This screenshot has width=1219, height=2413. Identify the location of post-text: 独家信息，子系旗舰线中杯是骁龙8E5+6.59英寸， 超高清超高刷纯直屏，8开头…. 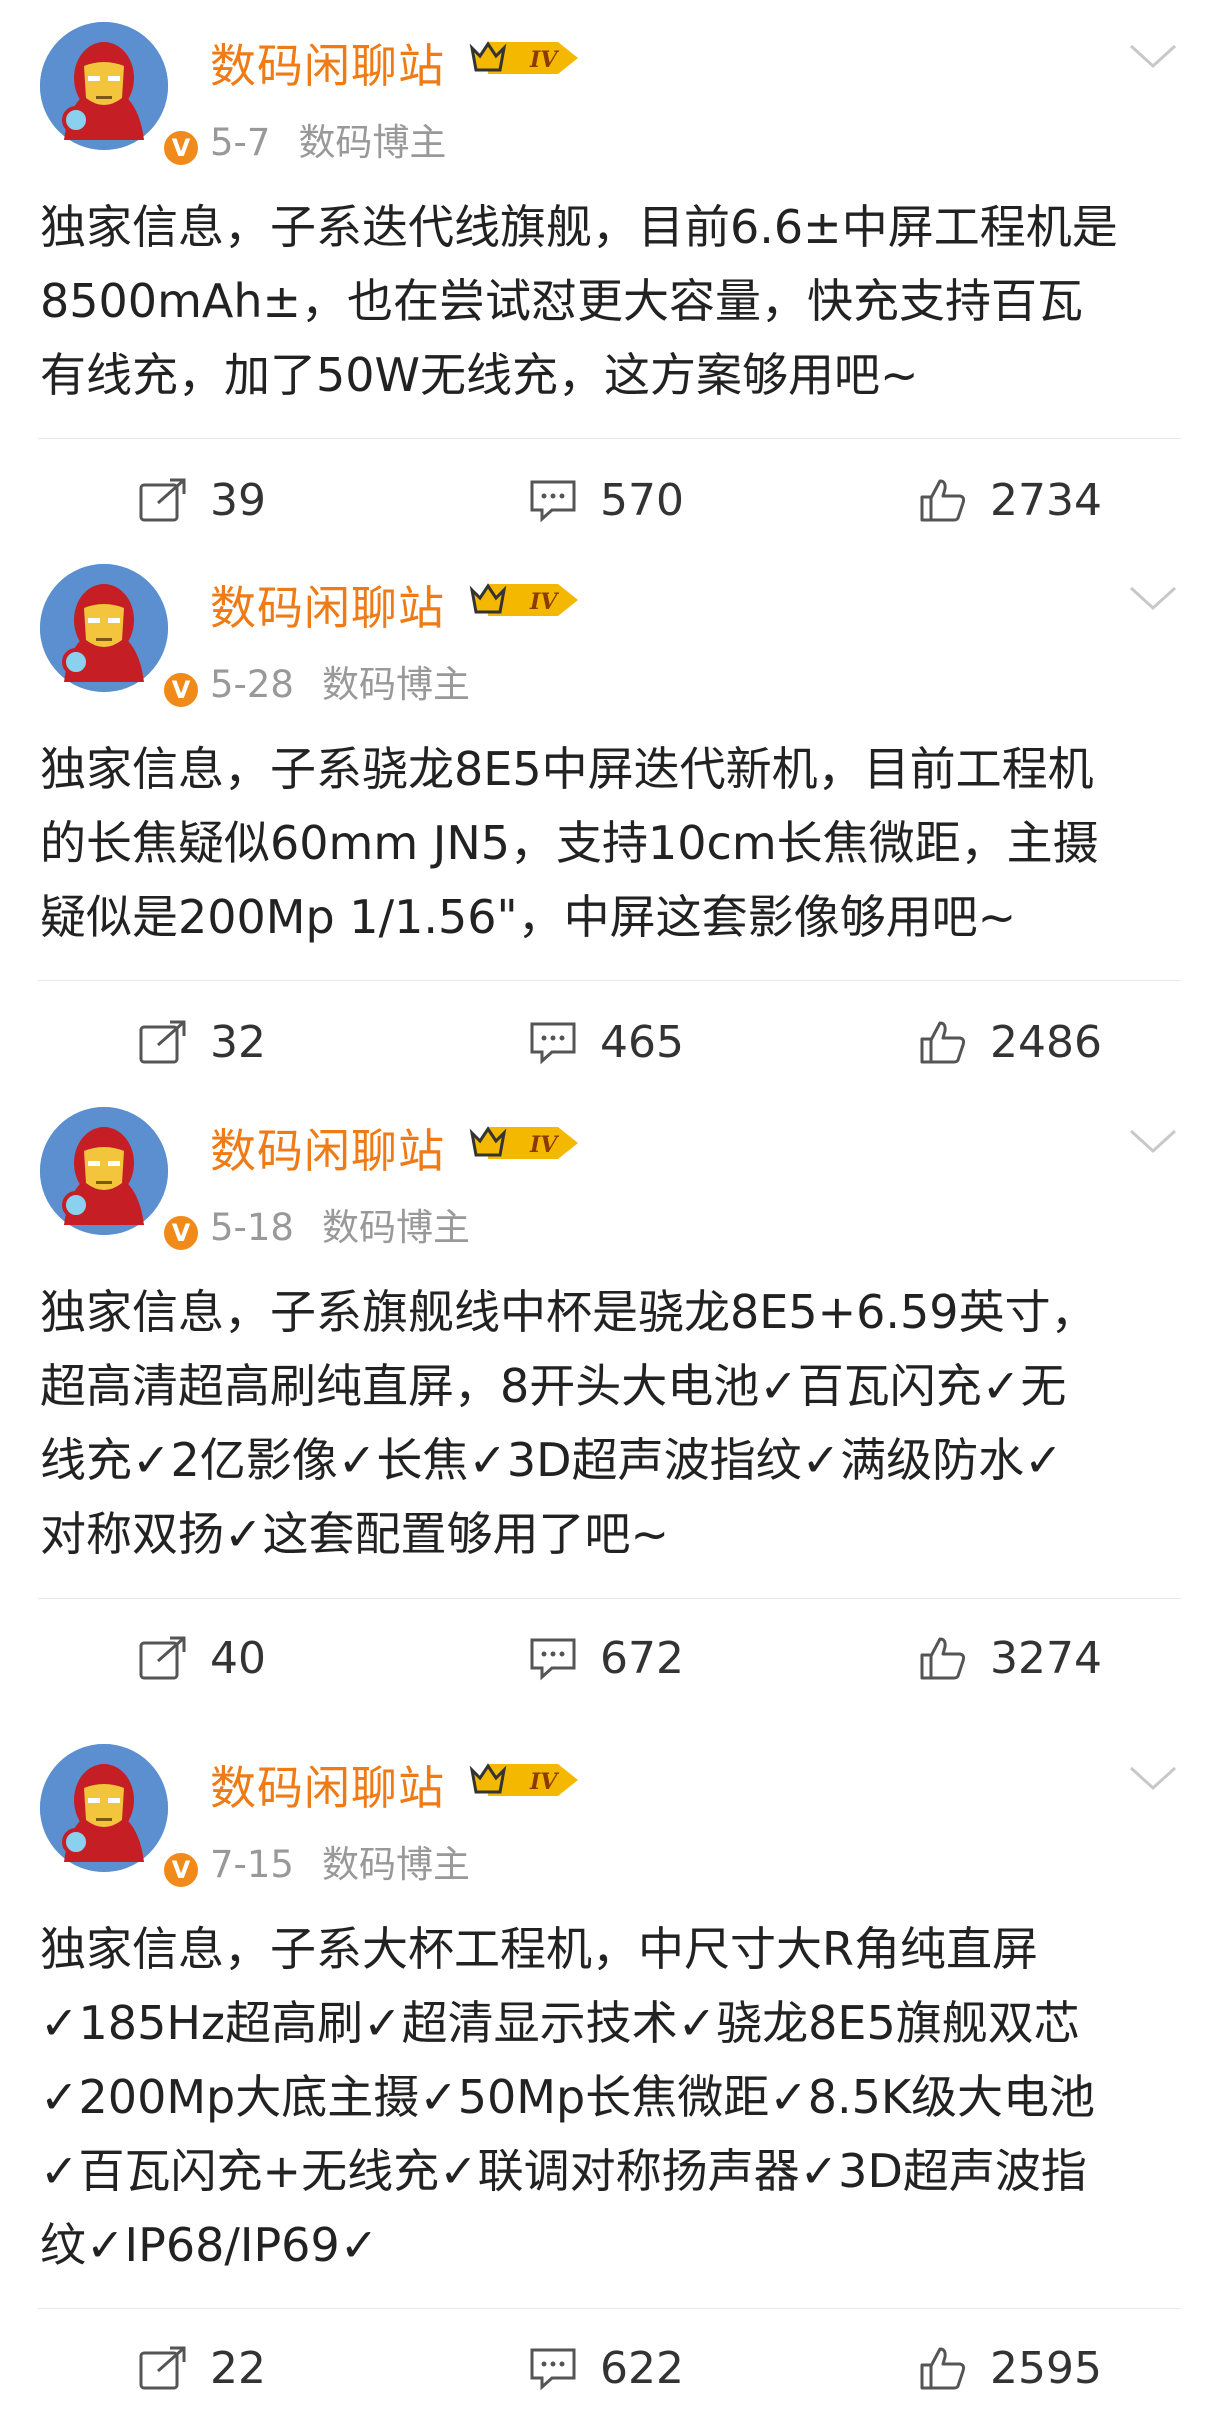
(568, 1423).